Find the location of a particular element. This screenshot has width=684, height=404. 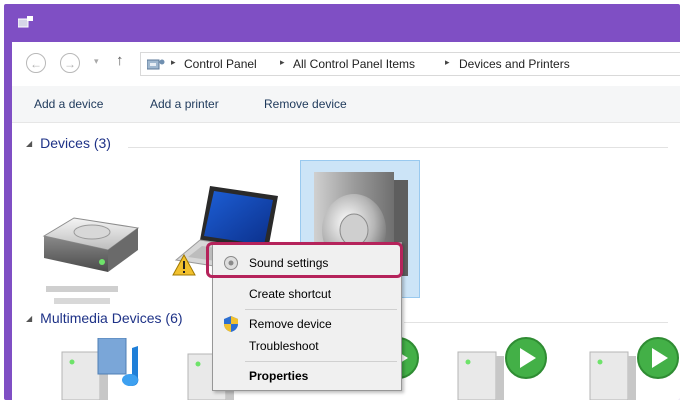

menu-item-troubleshoot: Troubleshoot is located at coordinates (284, 346).